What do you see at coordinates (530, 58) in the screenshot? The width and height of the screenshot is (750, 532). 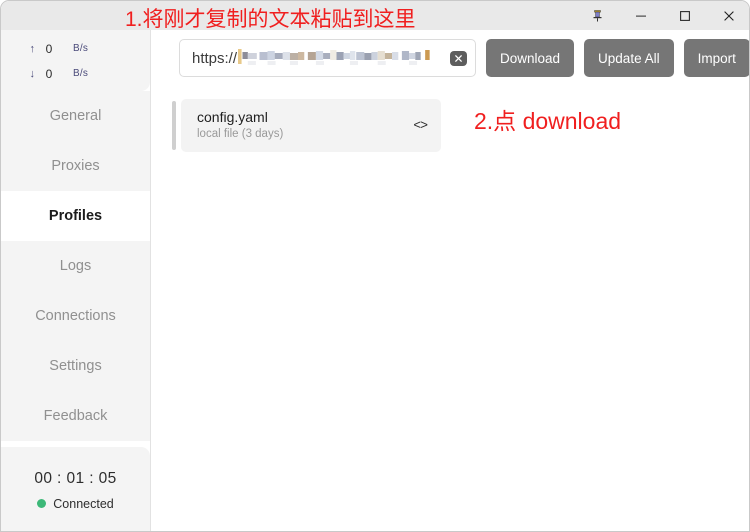 I see `download-button: Download` at bounding box center [530, 58].